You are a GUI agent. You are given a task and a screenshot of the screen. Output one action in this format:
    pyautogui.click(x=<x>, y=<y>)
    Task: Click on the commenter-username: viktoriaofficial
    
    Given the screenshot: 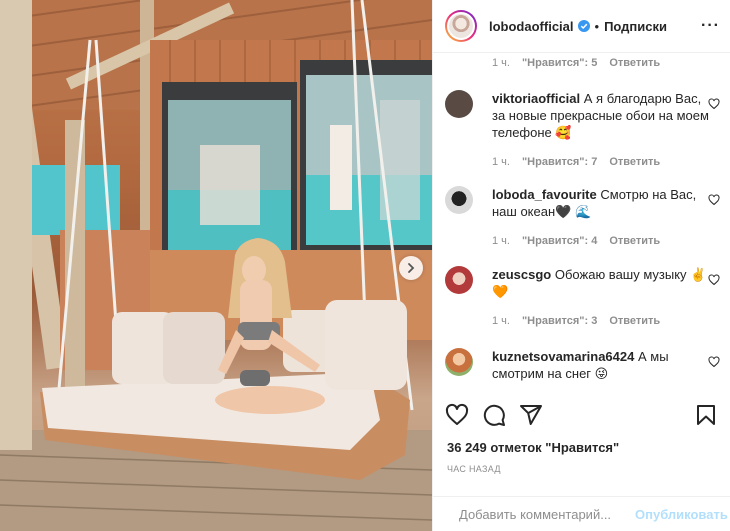 What is the action you would take?
    pyautogui.click(x=536, y=98)
    